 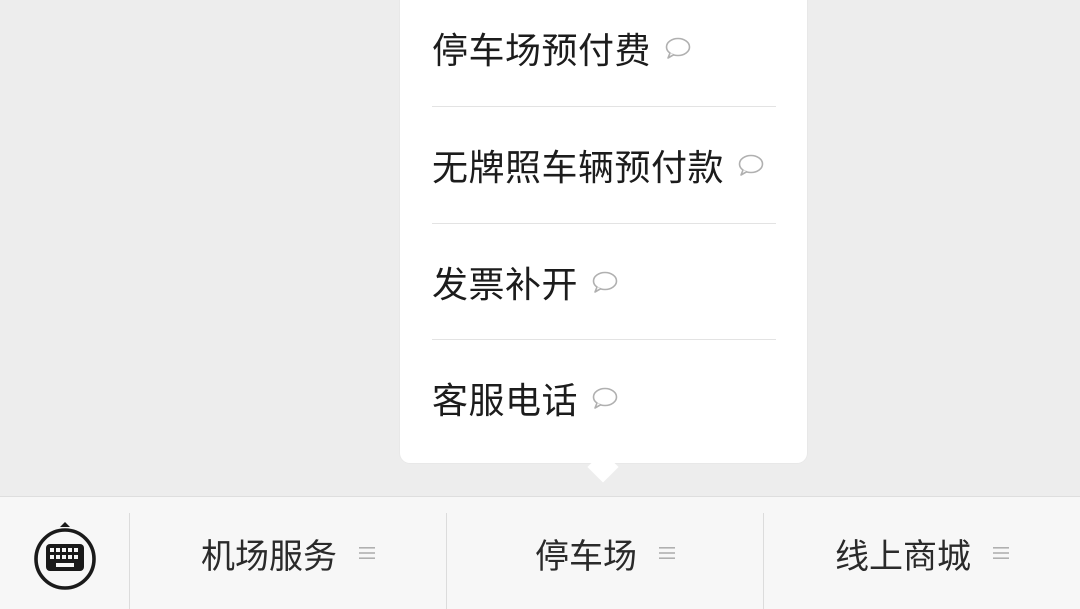 I want to click on menu-tab-online-mall: 线上商城, so click(x=922, y=553).